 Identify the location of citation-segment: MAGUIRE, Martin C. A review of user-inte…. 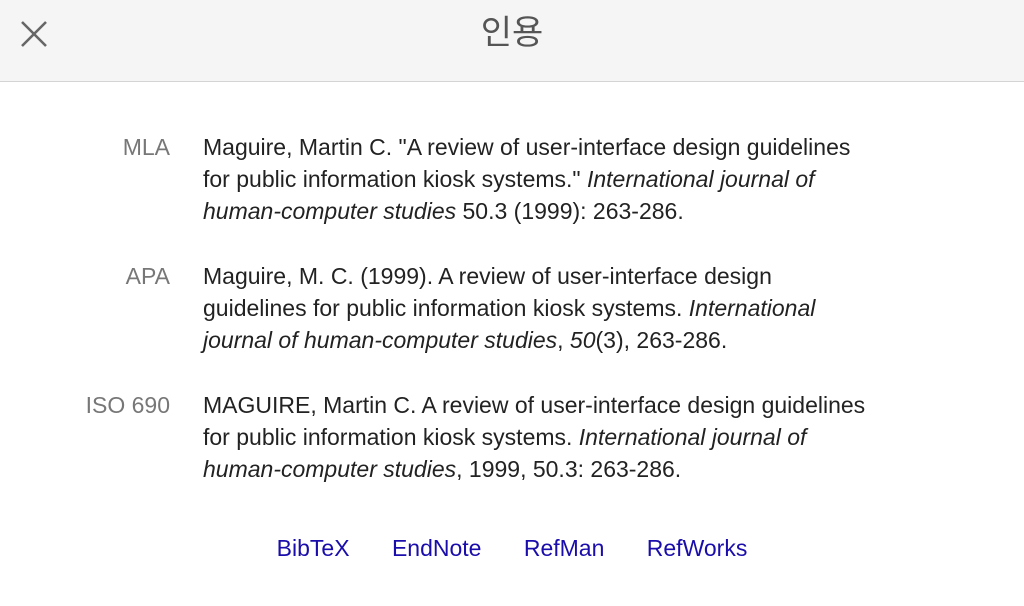
(534, 405).